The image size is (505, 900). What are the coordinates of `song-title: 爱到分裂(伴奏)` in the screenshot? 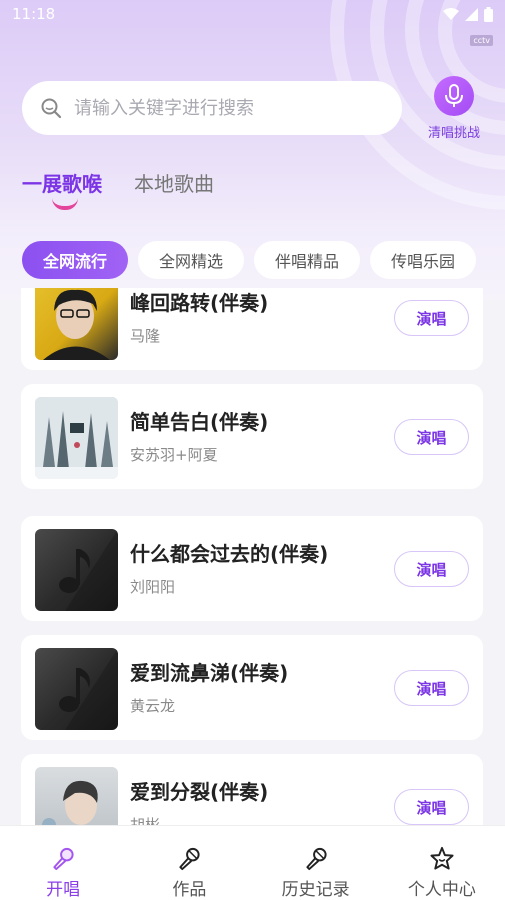 It's located at (199, 792).